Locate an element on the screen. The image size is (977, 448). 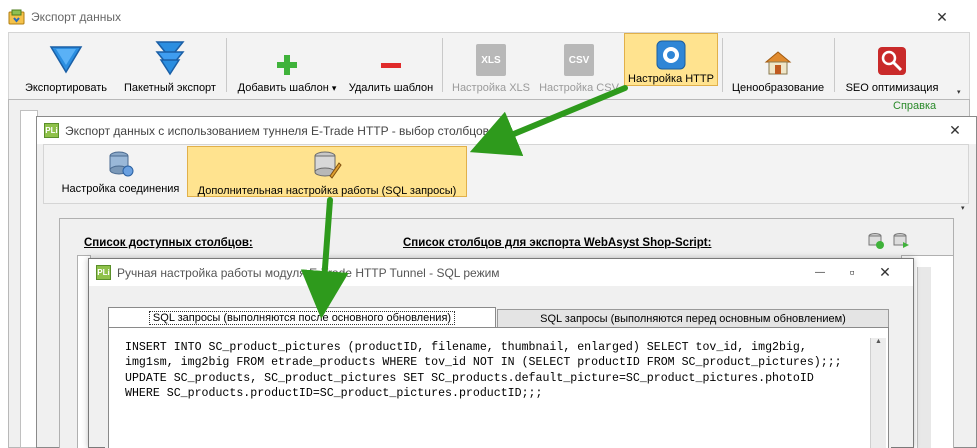
csv-file-icon: CSV is located at coordinates (579, 60).